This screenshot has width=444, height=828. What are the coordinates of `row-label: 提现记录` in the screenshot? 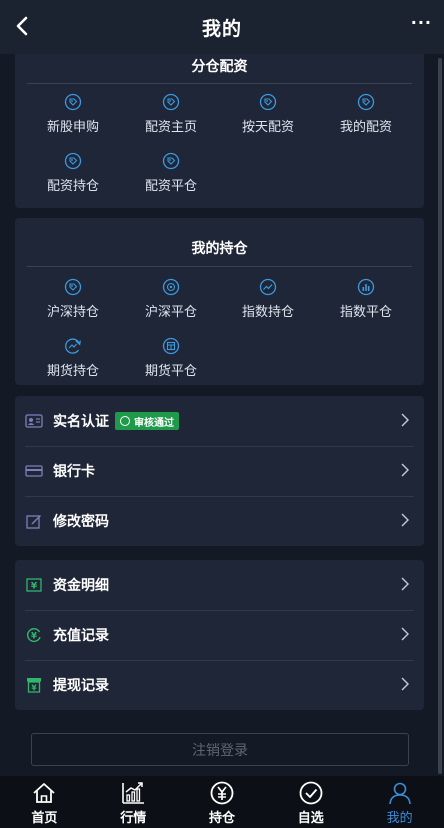 It's located at (81, 686).